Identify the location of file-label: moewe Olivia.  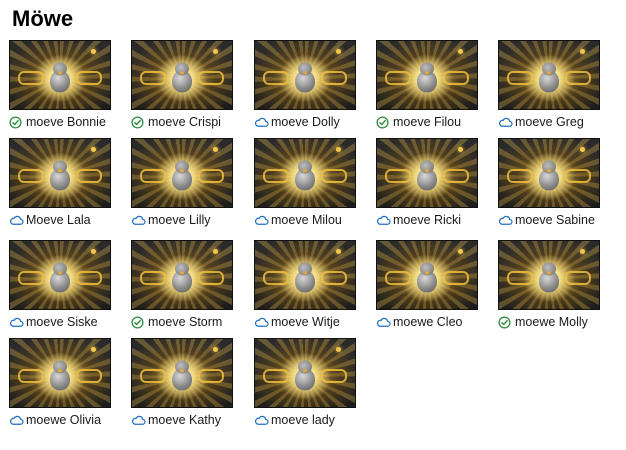
(68, 420).